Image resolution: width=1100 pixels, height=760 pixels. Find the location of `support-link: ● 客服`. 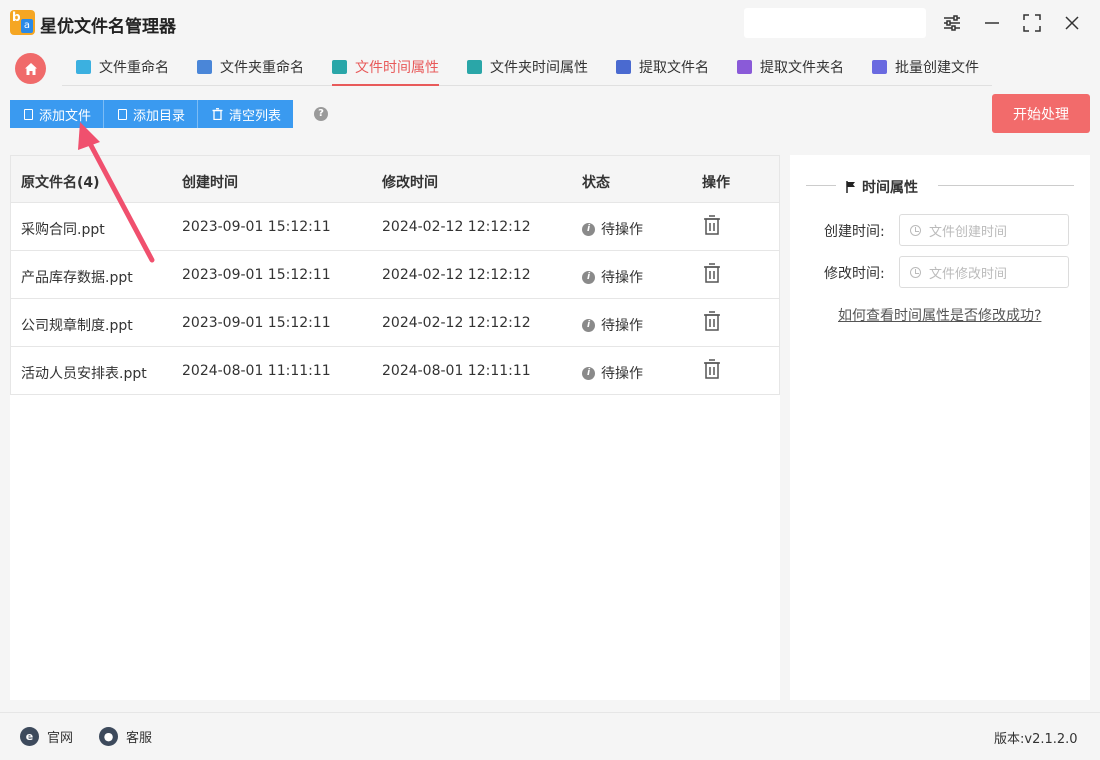

support-link: ● 客服 is located at coordinates (125, 736).